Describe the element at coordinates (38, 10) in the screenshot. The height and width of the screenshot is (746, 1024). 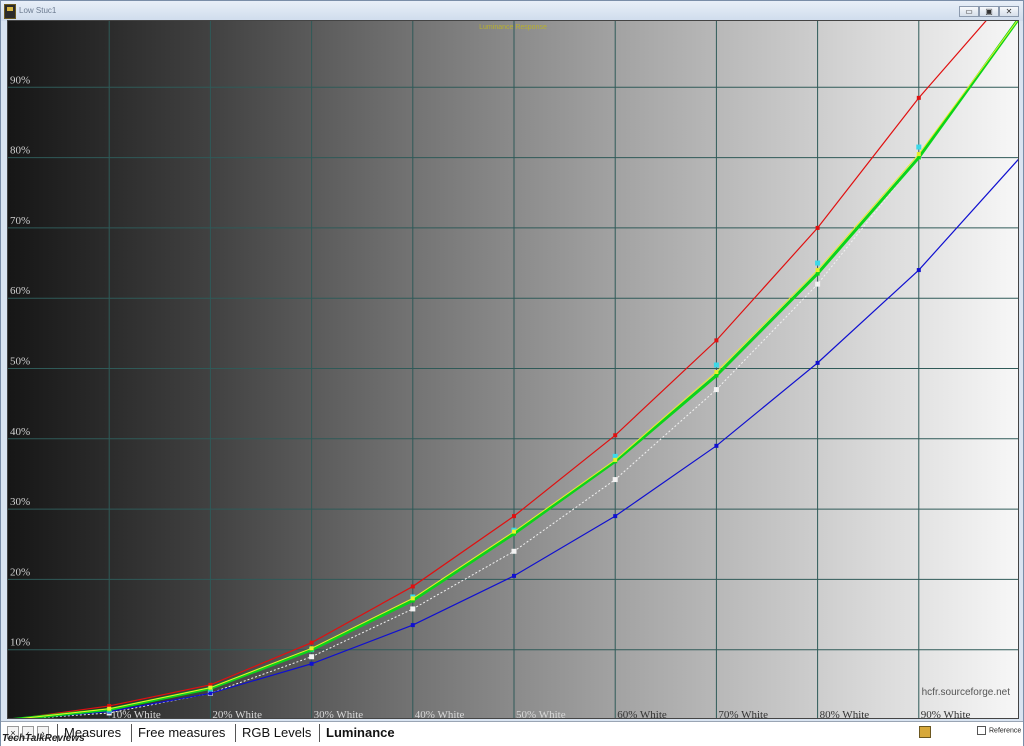
I see `window-title: Low Stuc1` at that location.